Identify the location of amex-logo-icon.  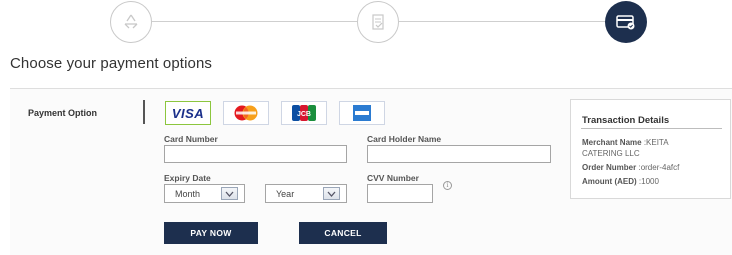
(362, 113).